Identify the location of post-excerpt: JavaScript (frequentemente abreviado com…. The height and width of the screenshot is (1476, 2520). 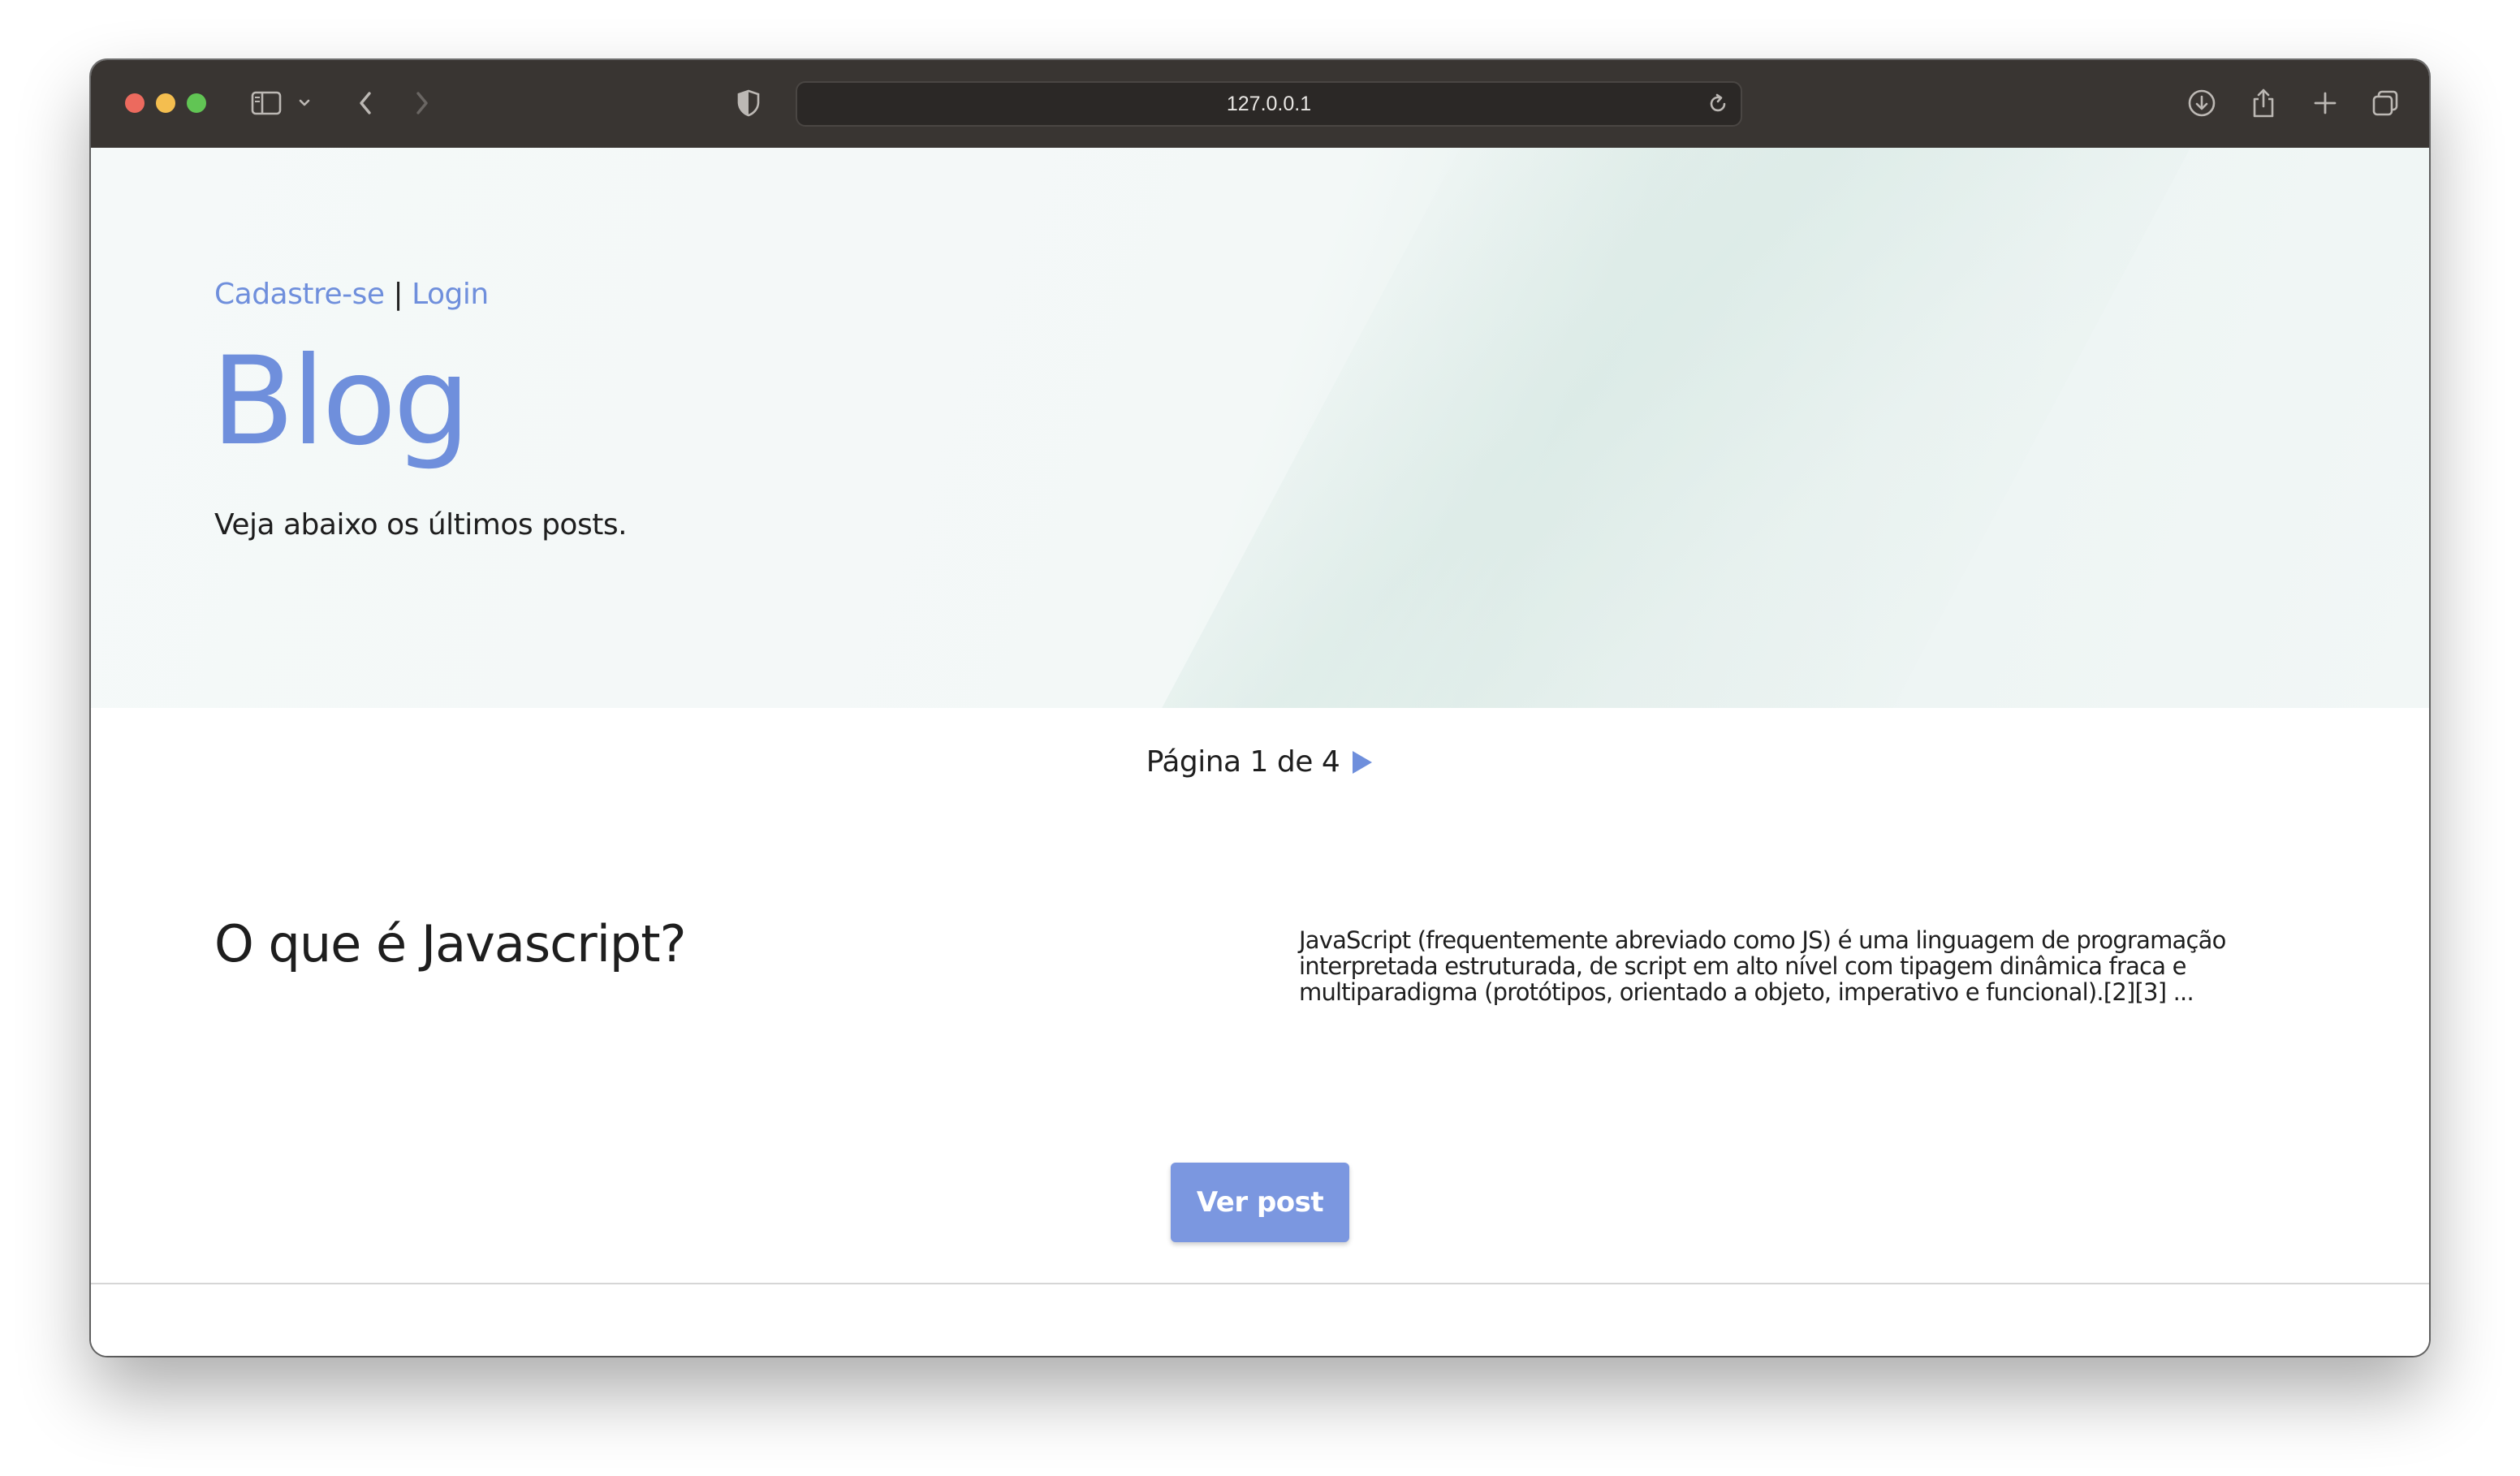
(1763, 966).